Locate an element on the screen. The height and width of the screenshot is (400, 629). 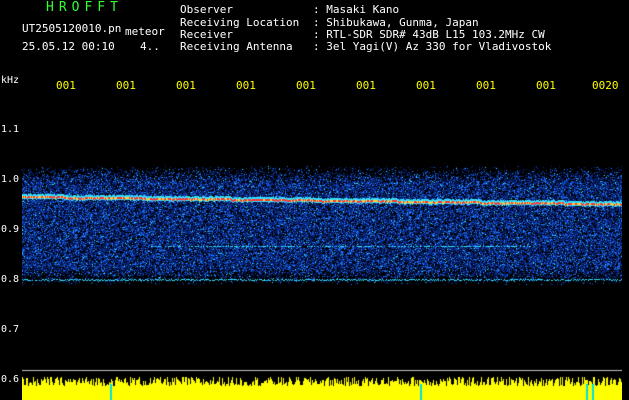
x-tick-label: 0020 is located at coordinates (605, 85).